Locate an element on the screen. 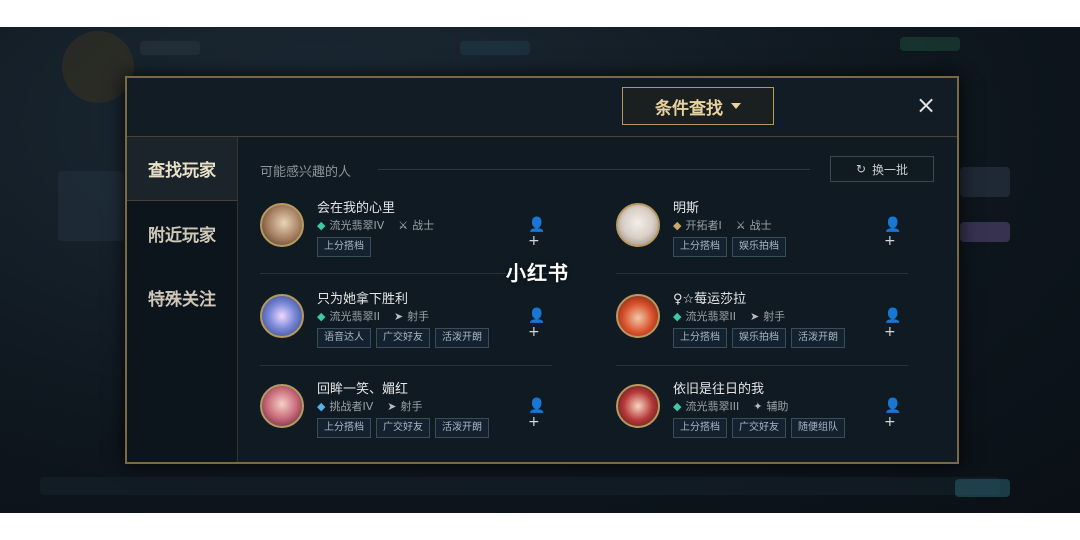 This screenshot has height=540, width=1080. player-card: 明斯 ◆ 开拓者I ⚔ 战士 上分搭档 娱乐拍档 👤+ is located at coordinates (766, 237).